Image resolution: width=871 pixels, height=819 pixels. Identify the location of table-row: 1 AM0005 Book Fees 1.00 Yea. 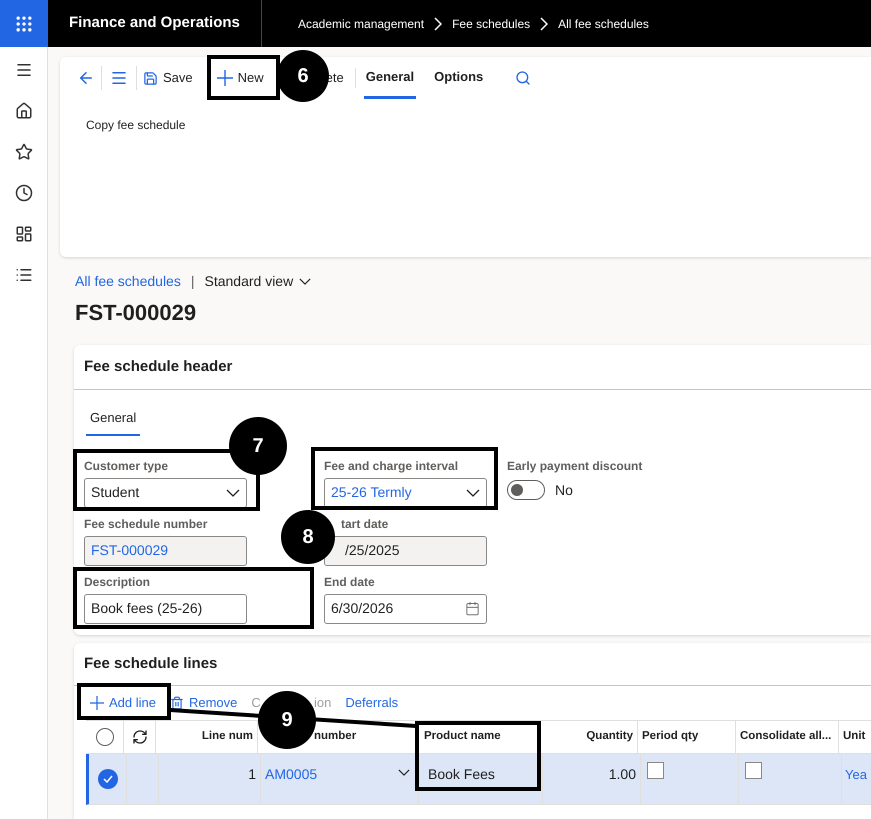
(478, 779).